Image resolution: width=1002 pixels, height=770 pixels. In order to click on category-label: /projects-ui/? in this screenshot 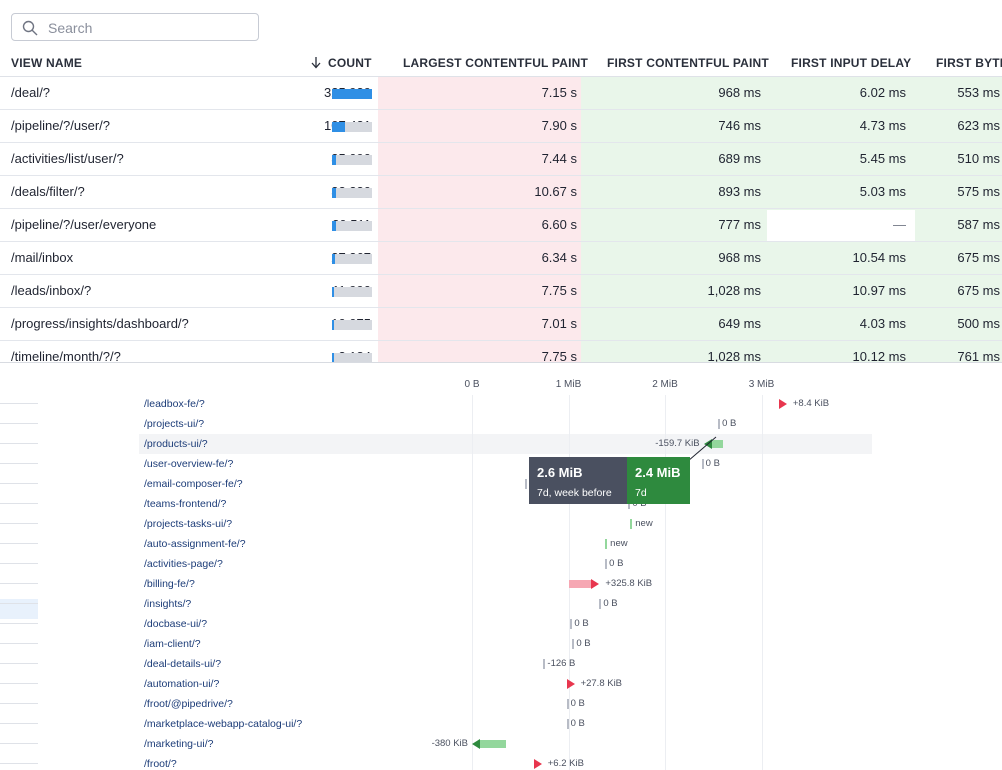, I will do `click(174, 424)`.